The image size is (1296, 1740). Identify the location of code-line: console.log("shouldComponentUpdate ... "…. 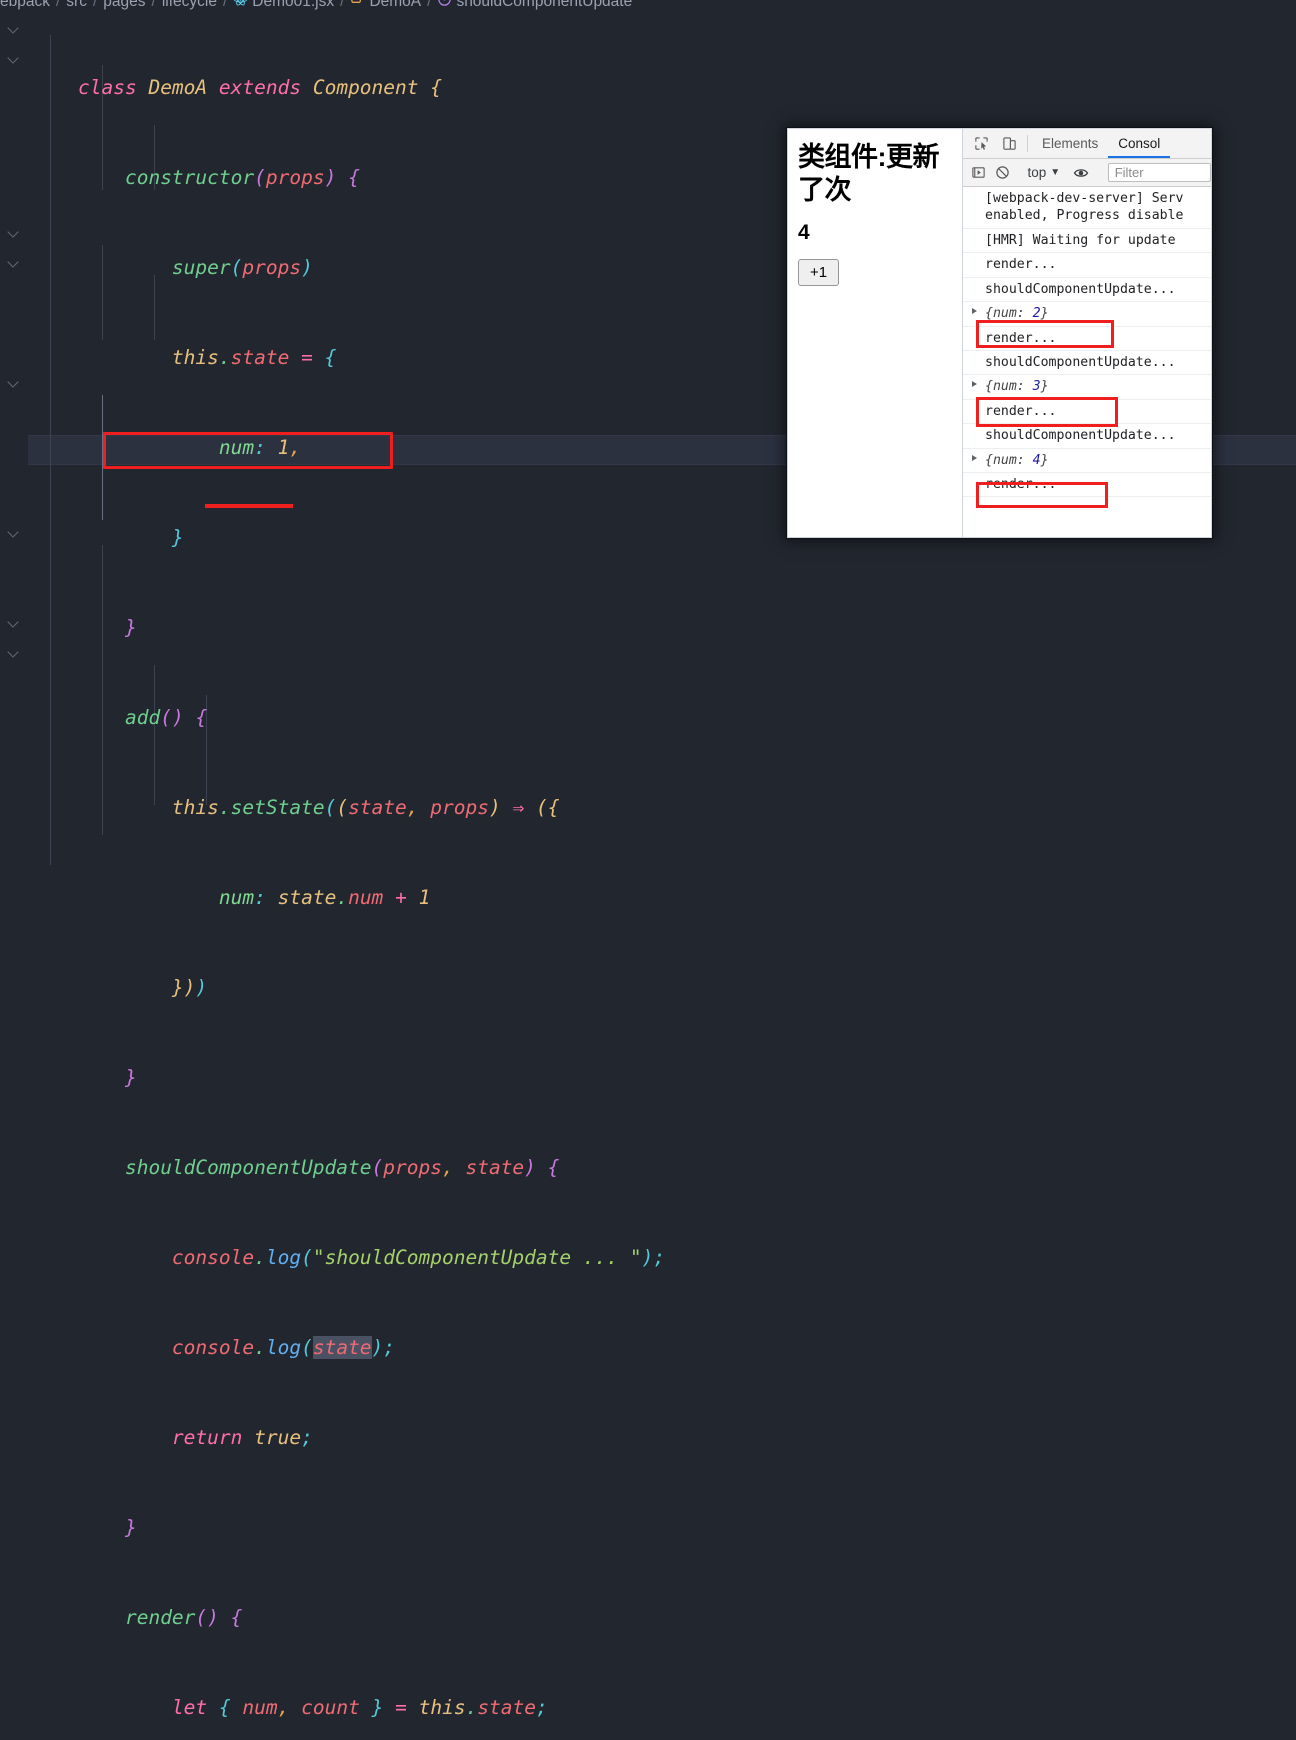
(662, 1258).